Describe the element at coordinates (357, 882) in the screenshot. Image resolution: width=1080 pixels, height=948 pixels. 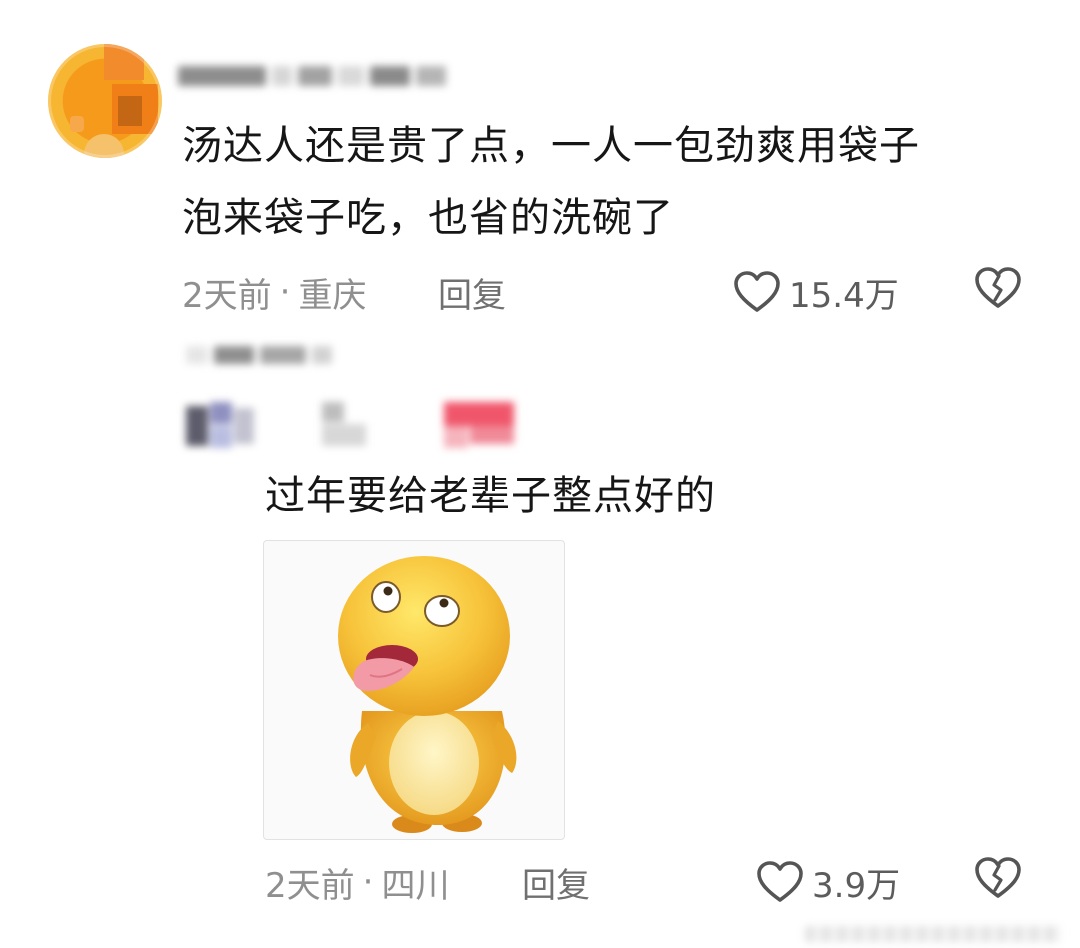
I see `comment-meta: 2天前 · 四川` at that location.